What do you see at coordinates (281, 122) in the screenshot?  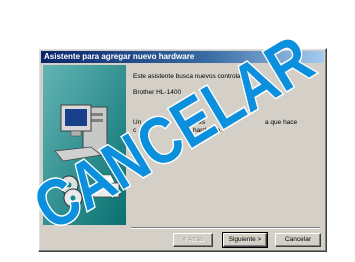 I see `info-text-end: a que hace` at bounding box center [281, 122].